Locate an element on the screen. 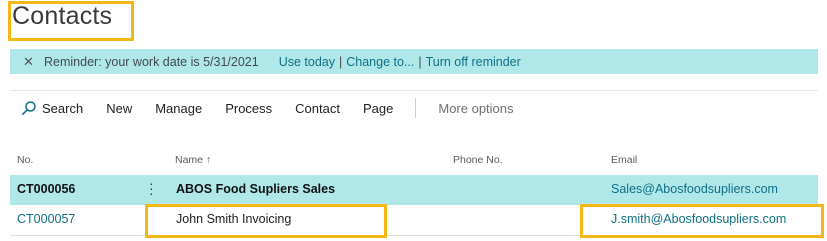 Image resolution: width=827 pixels, height=241 pixels. use-today-link: Use today is located at coordinates (307, 62).